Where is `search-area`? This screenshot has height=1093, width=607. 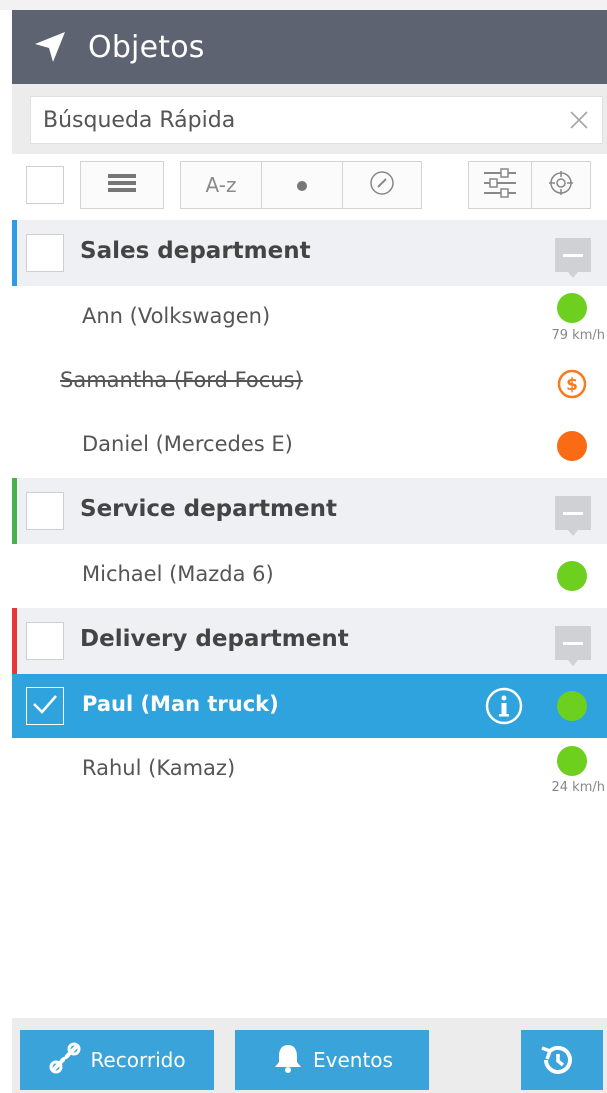 search-area is located at coordinates (309, 119).